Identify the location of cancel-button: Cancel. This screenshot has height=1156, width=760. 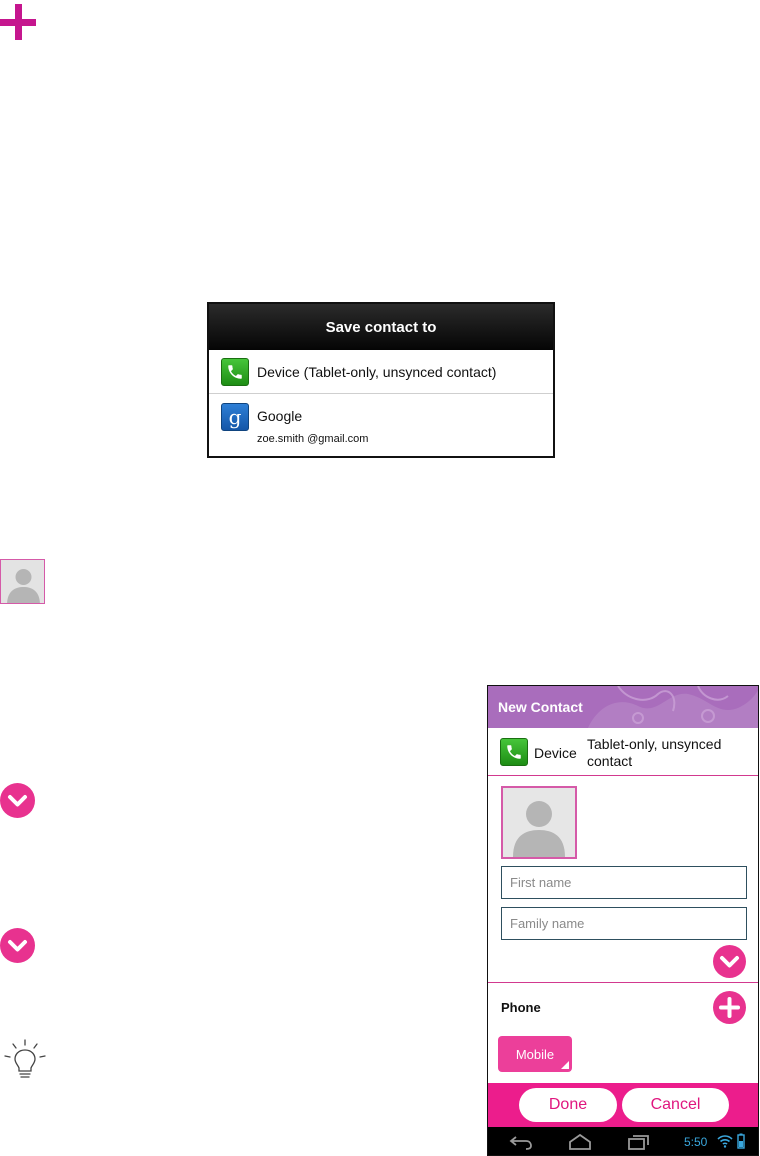
(675, 1105).